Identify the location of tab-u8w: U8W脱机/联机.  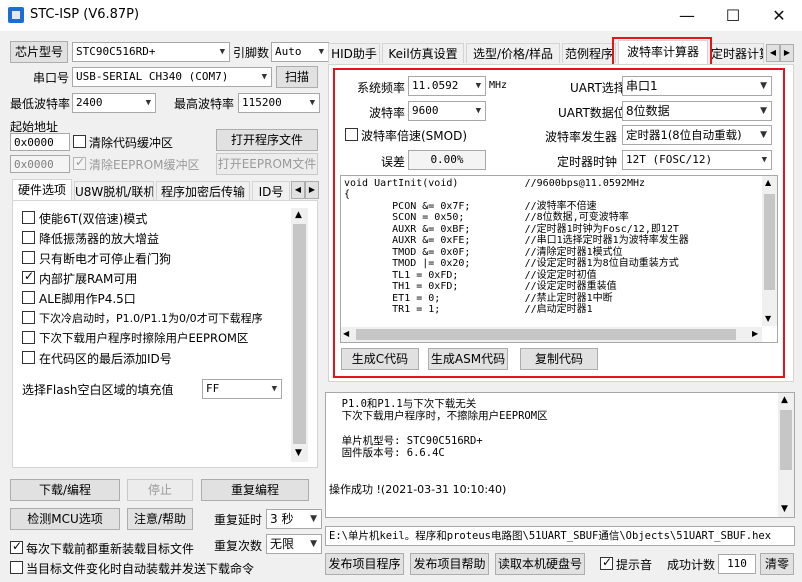
(114, 191).